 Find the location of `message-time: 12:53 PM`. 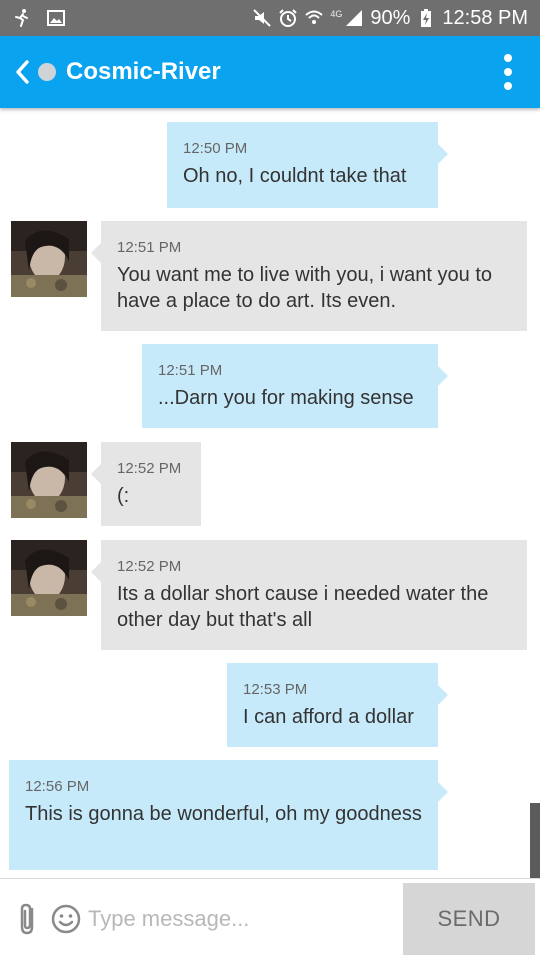

message-time: 12:53 PM is located at coordinates (275, 689).